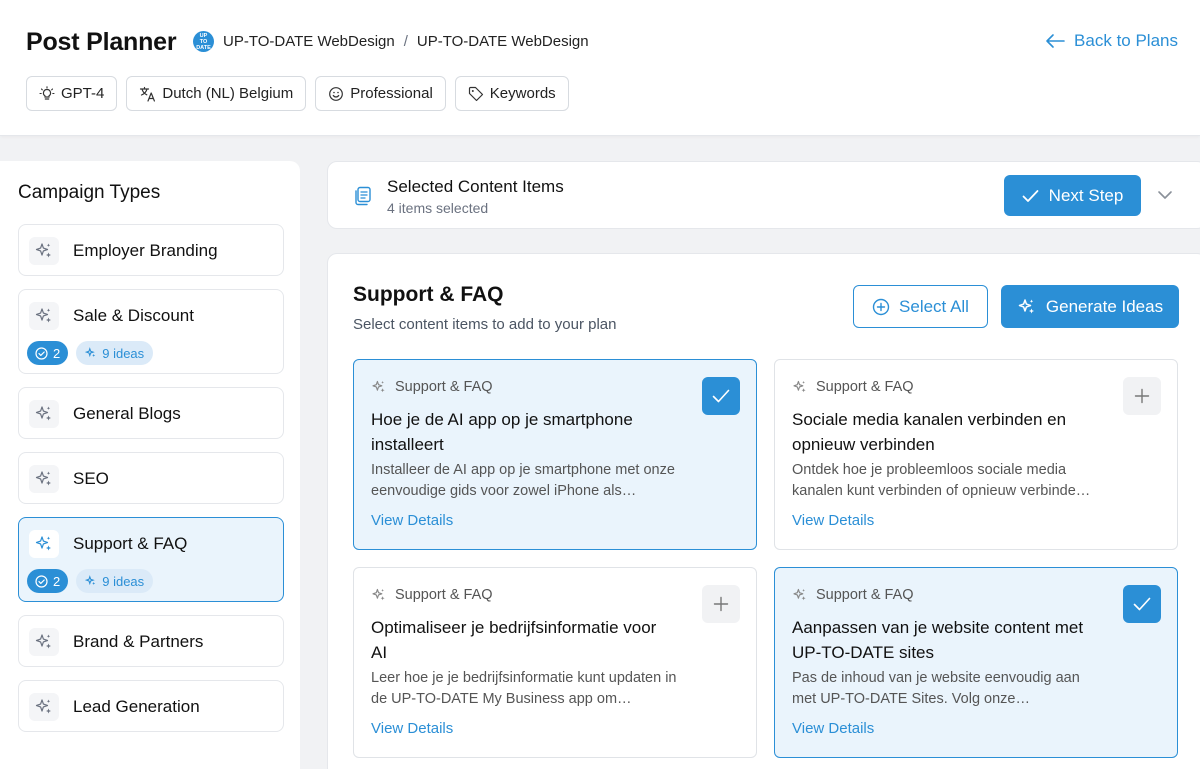  Describe the element at coordinates (503, 41) in the screenshot. I see `breadcrumb-sub: UP-TO-DATE WebDesign` at that location.